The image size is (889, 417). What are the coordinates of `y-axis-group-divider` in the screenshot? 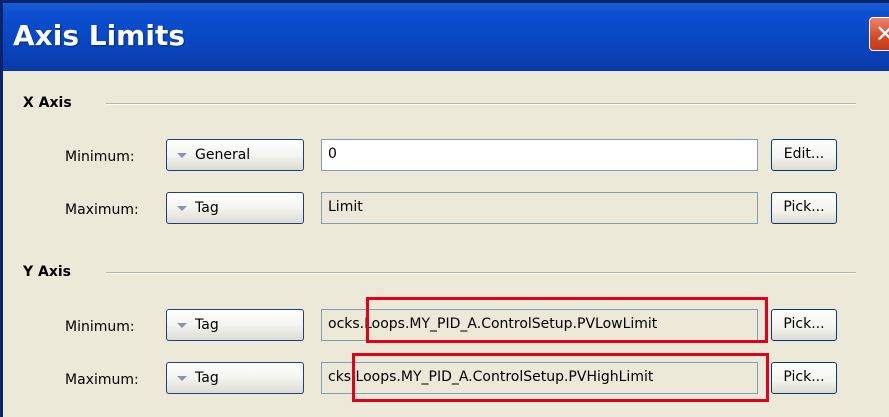 It's located at (481, 273).